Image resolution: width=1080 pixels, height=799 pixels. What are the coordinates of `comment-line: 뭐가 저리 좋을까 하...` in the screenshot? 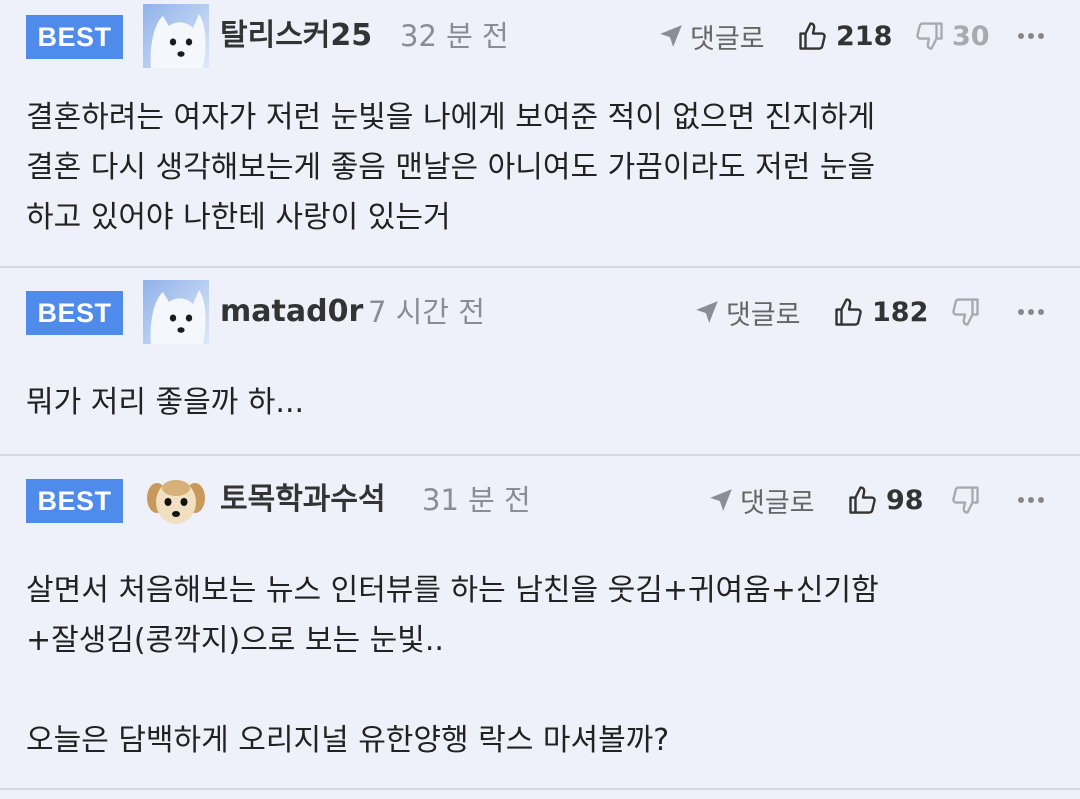 It's located at (165, 402).